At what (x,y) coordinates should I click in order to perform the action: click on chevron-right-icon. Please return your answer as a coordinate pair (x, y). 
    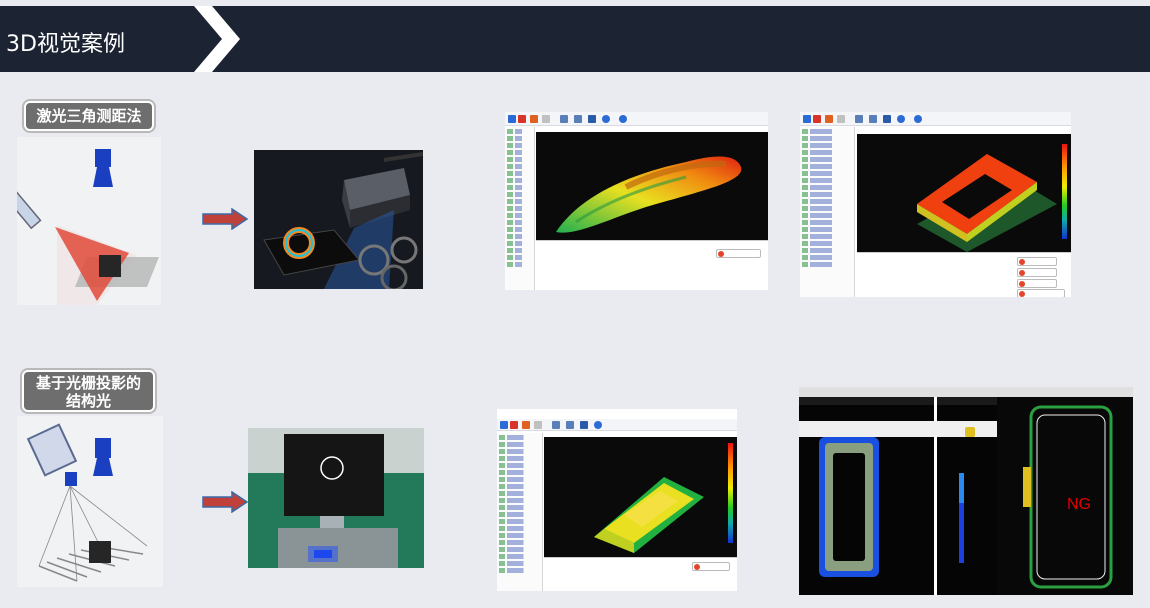
    Looking at the image, I should click on (217, 39).